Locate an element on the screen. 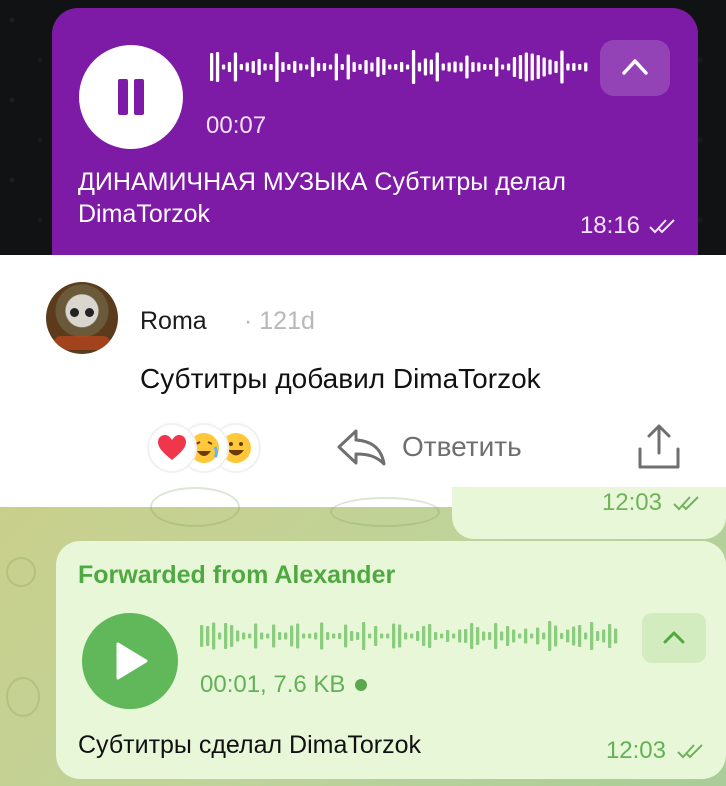 This screenshot has width=726, height=786. comment-username: Roma is located at coordinates (173, 321).